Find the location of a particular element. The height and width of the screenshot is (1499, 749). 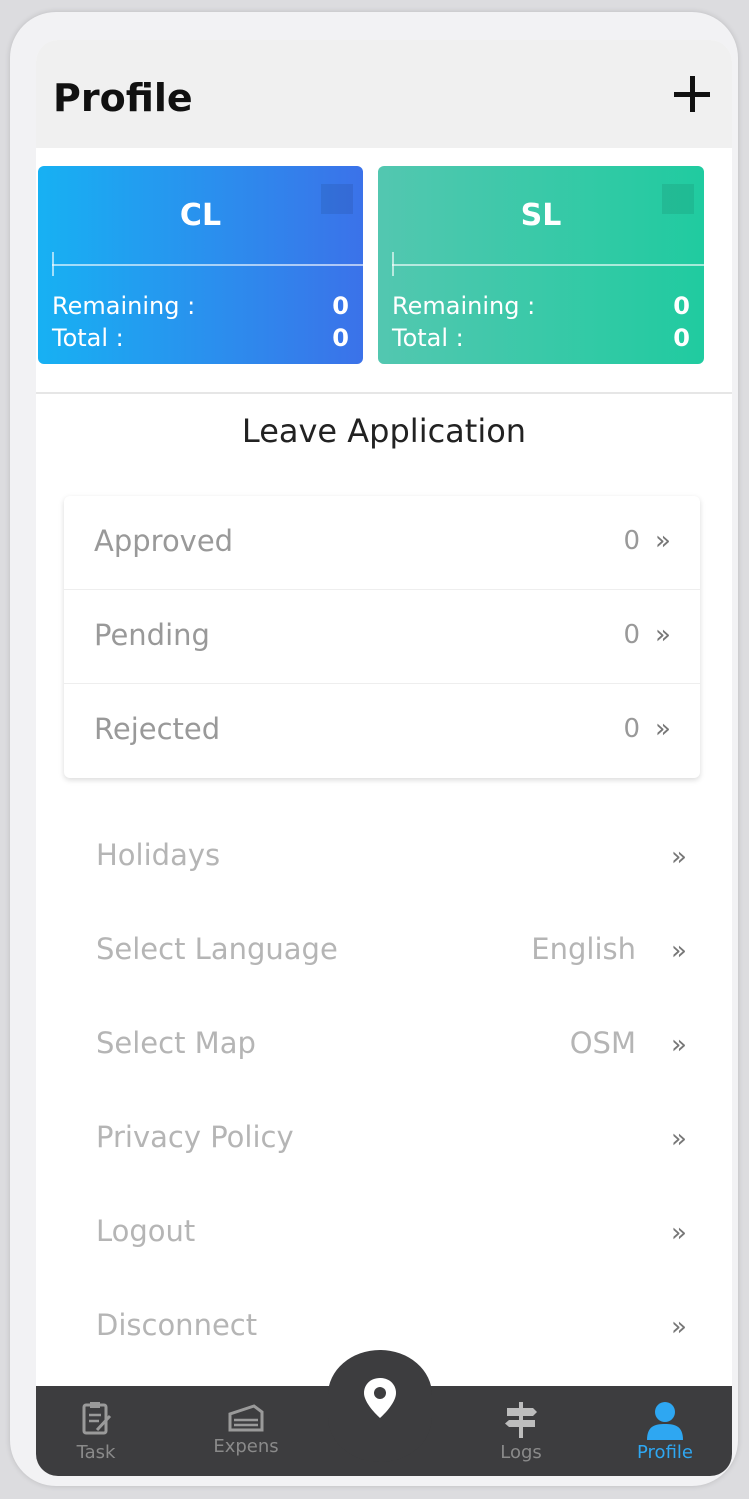

menu-label: Logout is located at coordinates (146, 1231).